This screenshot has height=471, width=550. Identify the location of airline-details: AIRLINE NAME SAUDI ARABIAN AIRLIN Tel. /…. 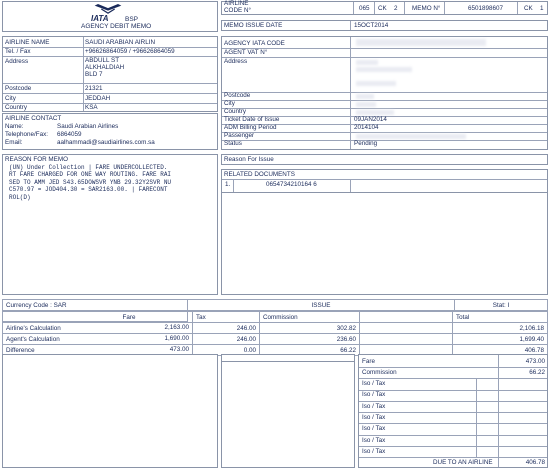
(110, 74).